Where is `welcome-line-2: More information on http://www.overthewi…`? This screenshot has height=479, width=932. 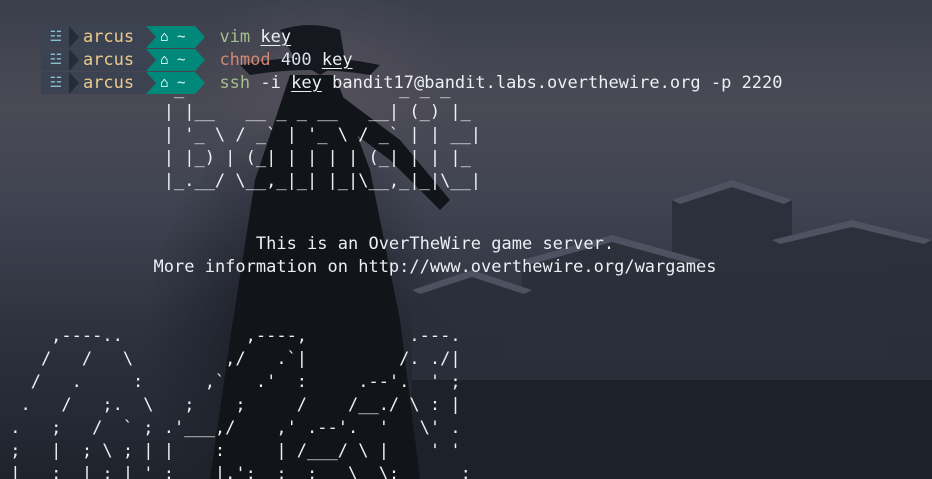
welcome-line-2: More information on http://www.overthewi… is located at coordinates (435, 267).